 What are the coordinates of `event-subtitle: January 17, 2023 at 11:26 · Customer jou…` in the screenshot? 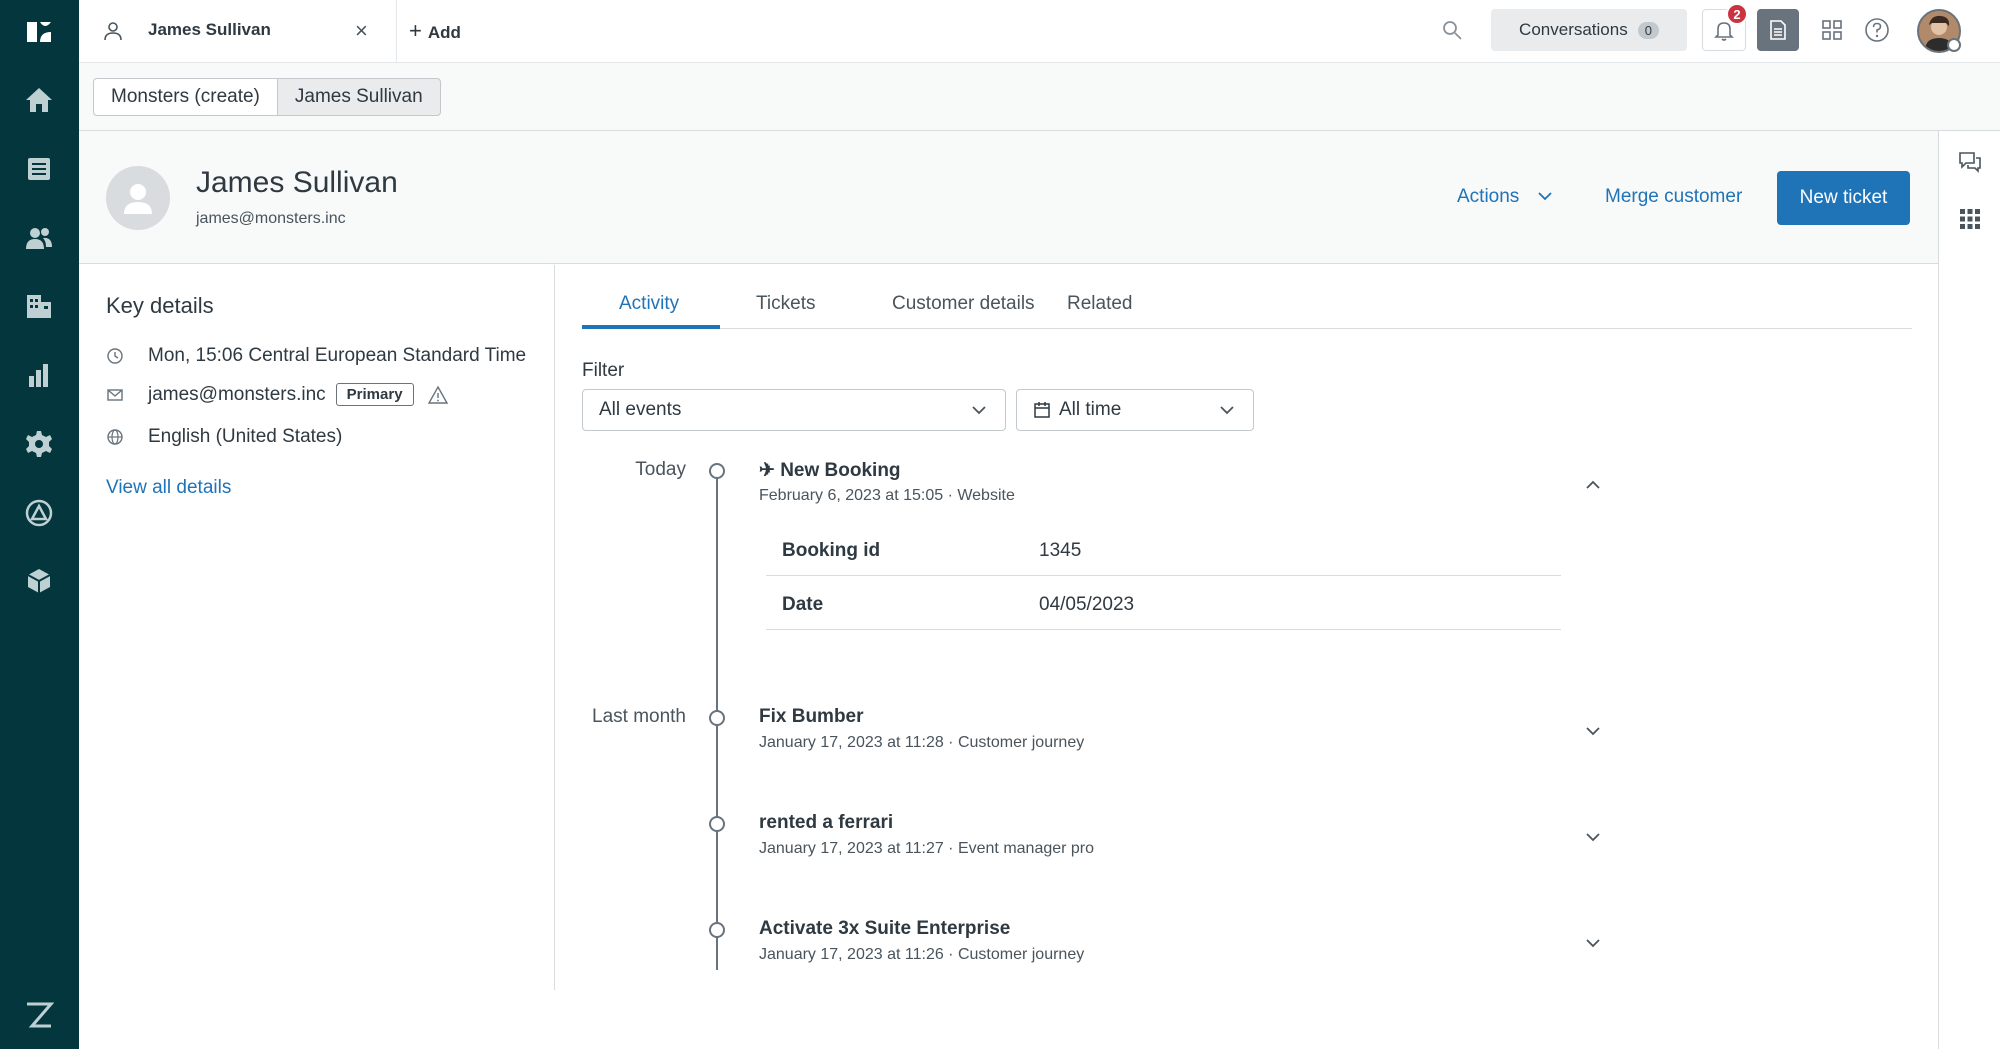 It's located at (922, 954).